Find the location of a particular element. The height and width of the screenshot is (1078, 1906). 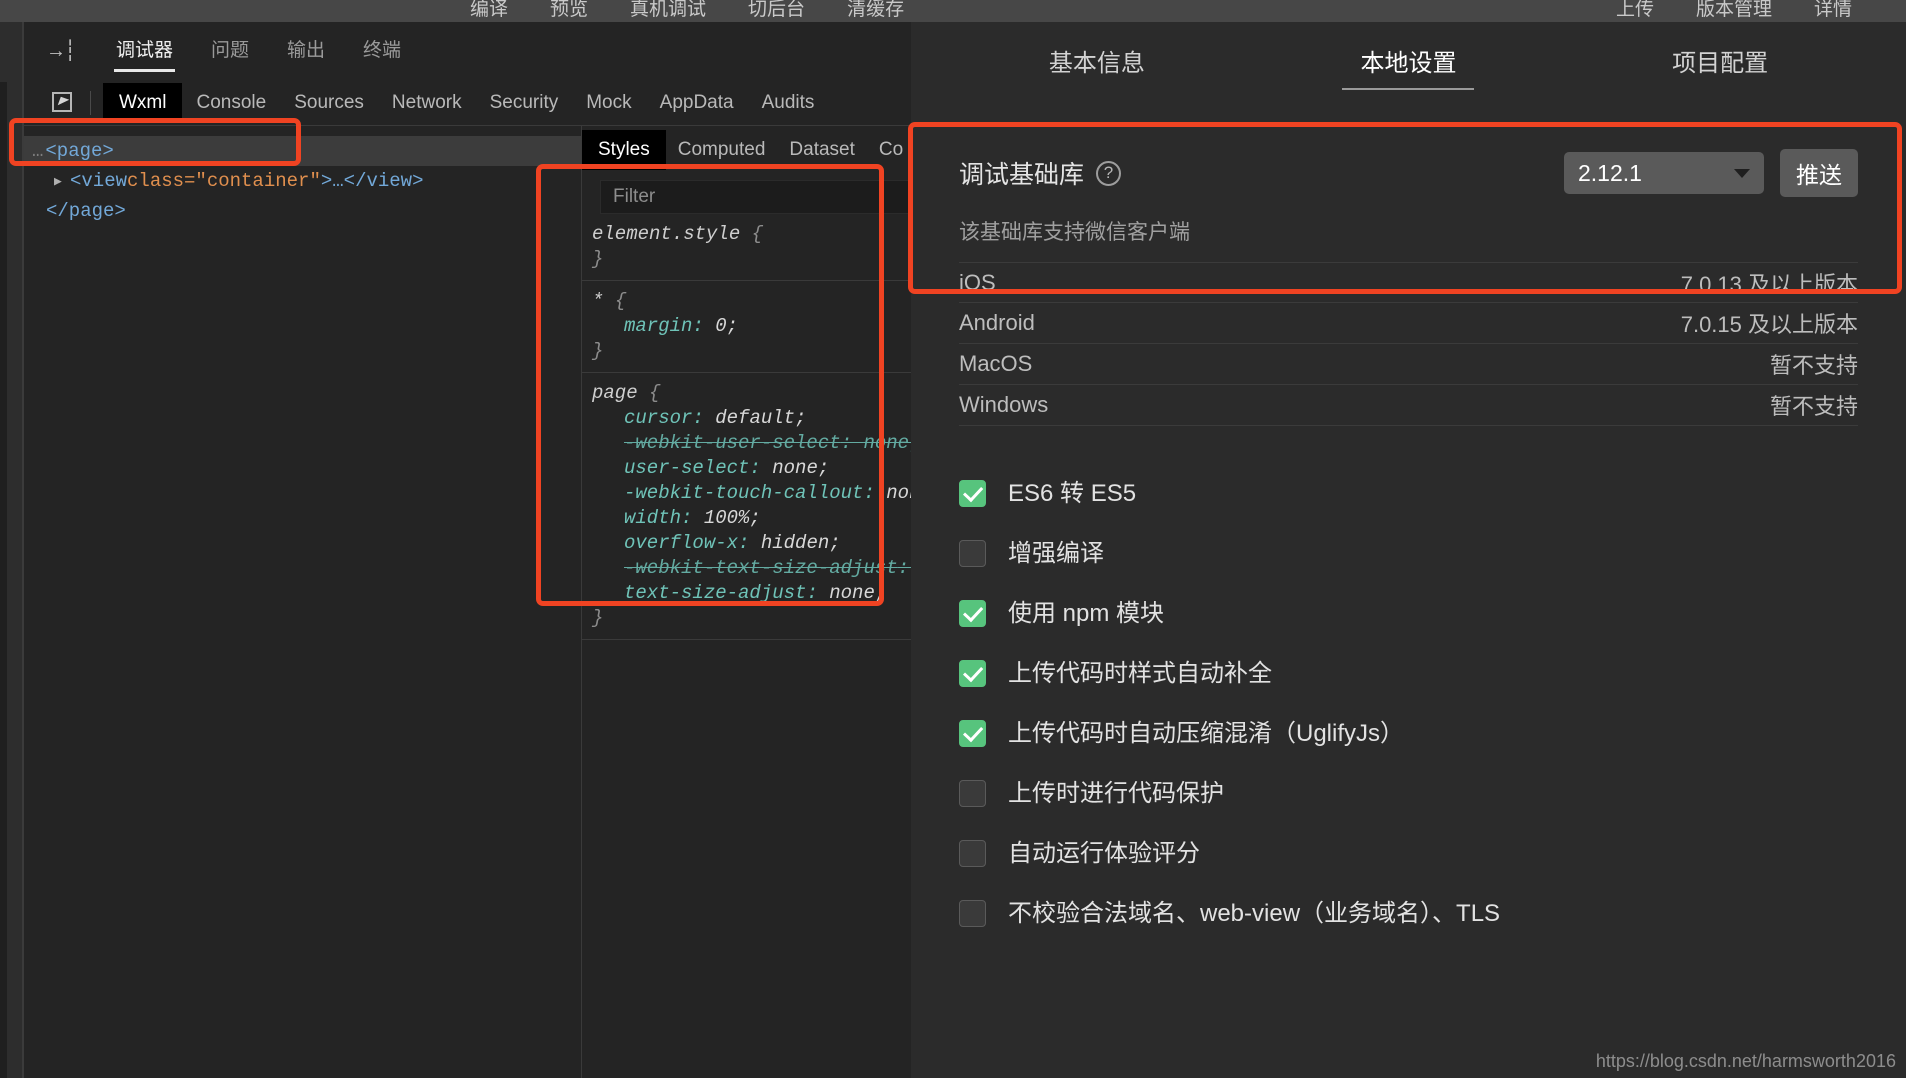

tab-dataset: Dataset is located at coordinates (821, 150).